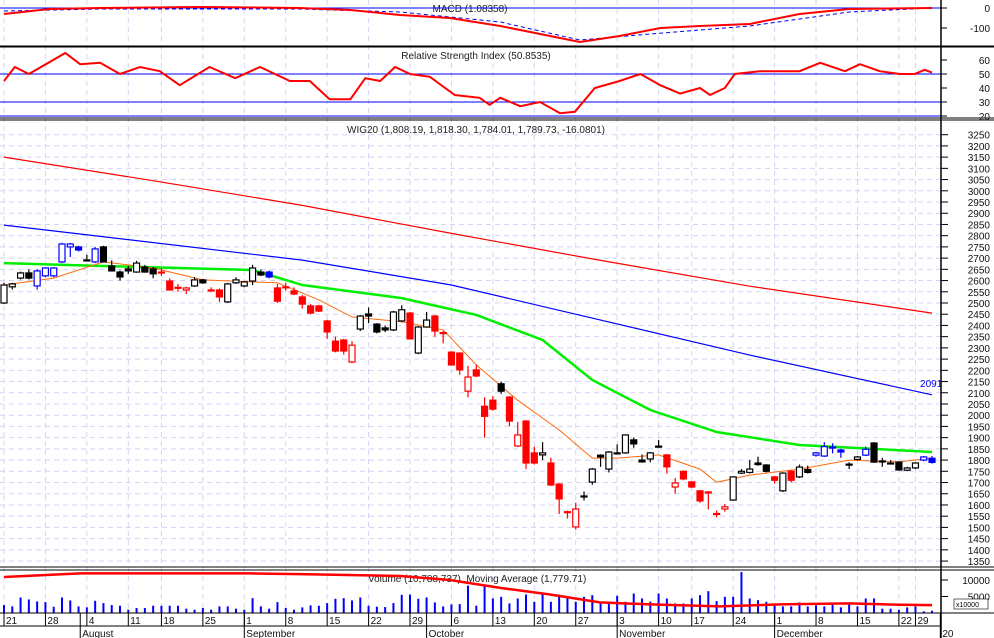 Image resolution: width=994 pixels, height=638 pixels. I want to click on price-tick-label: 2250, so click(979, 360).